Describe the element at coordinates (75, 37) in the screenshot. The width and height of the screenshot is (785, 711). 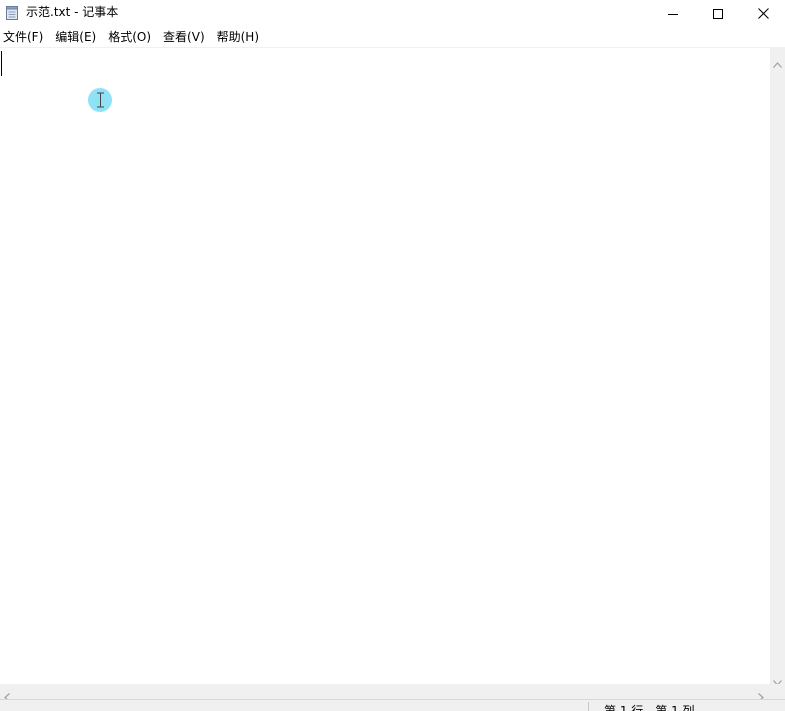
I see `menu-edit: 编辑(E)` at that location.